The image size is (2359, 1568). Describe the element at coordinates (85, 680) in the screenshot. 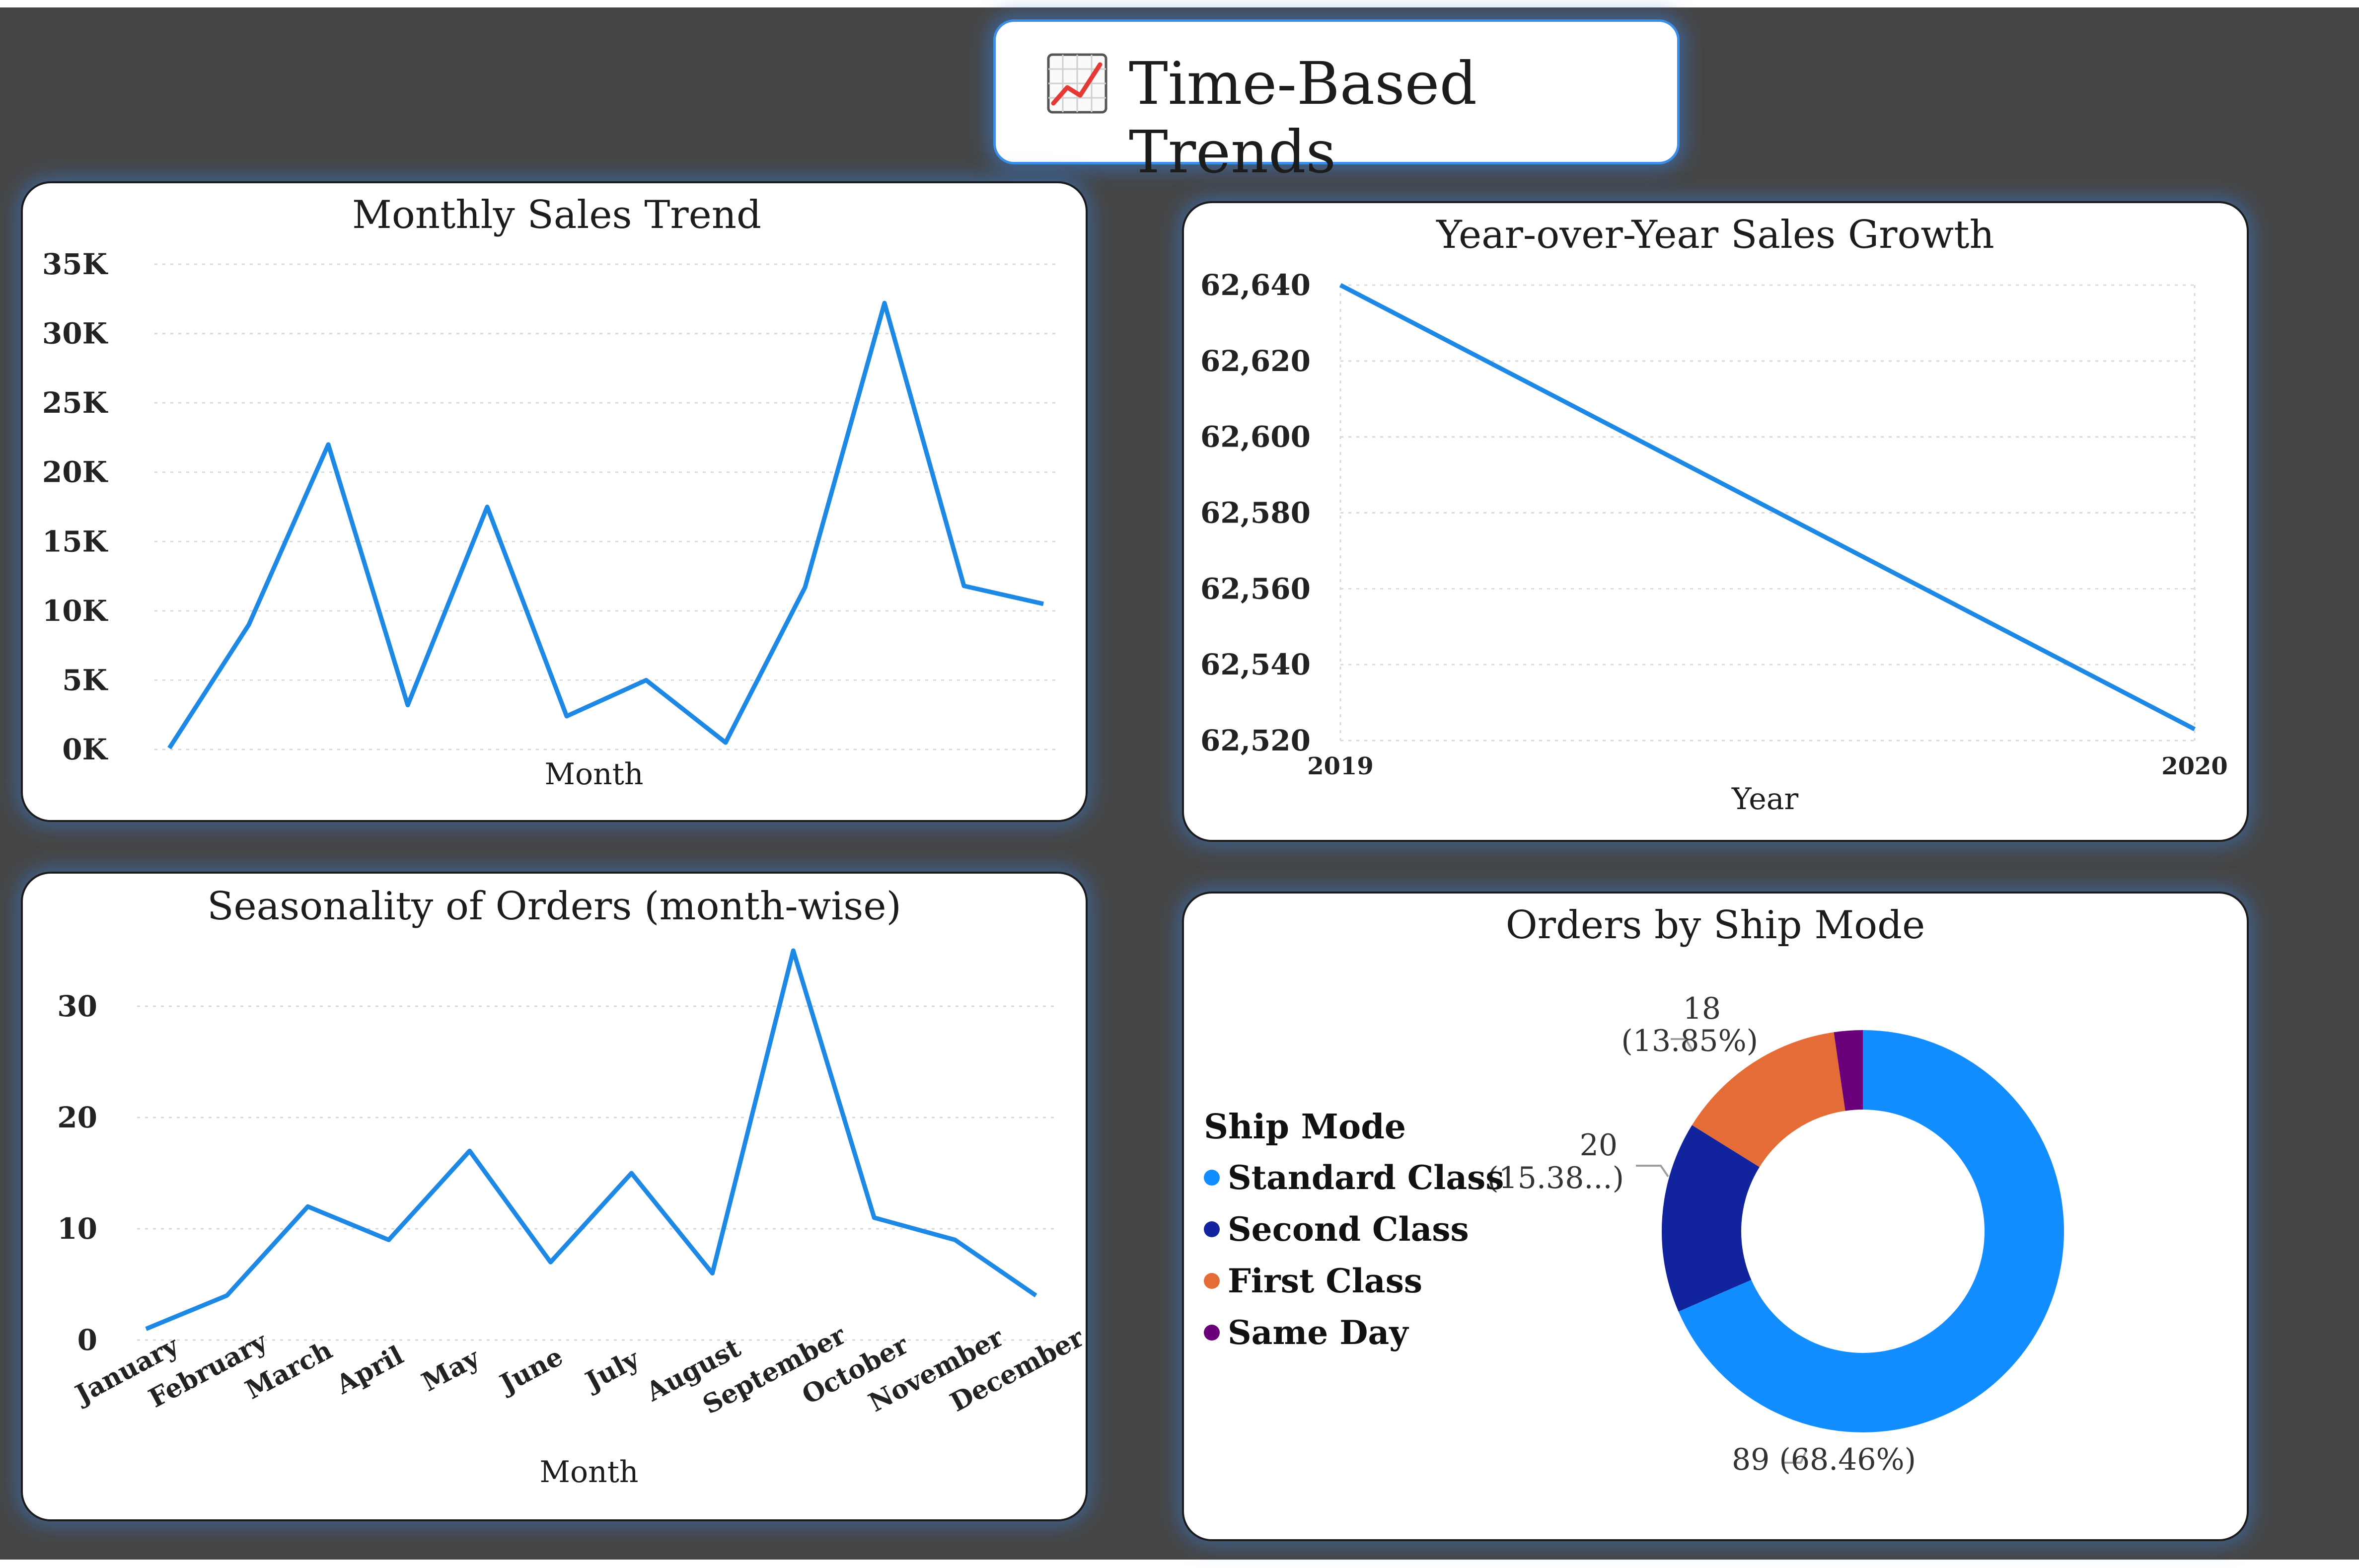

I see `y-tick-label: 5K` at that location.